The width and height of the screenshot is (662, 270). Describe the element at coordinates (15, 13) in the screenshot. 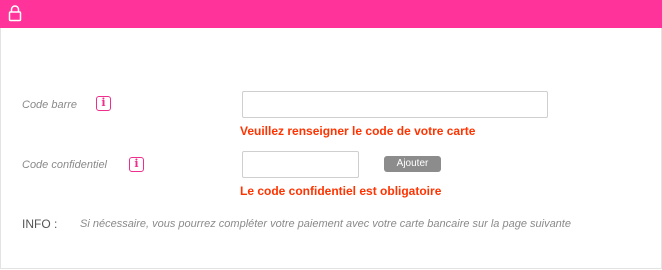

I see `lock-icon` at that location.